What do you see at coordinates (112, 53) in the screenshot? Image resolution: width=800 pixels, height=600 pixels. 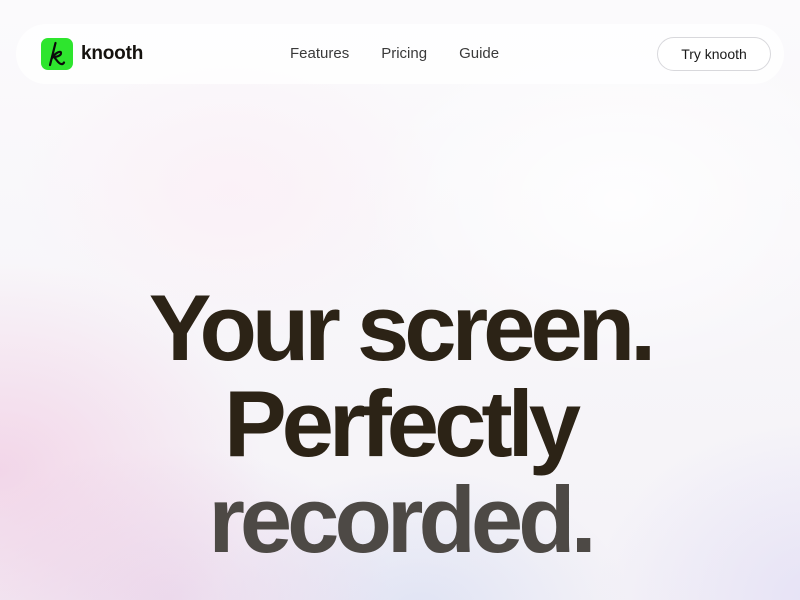 I see `brand-name: knooth` at bounding box center [112, 53].